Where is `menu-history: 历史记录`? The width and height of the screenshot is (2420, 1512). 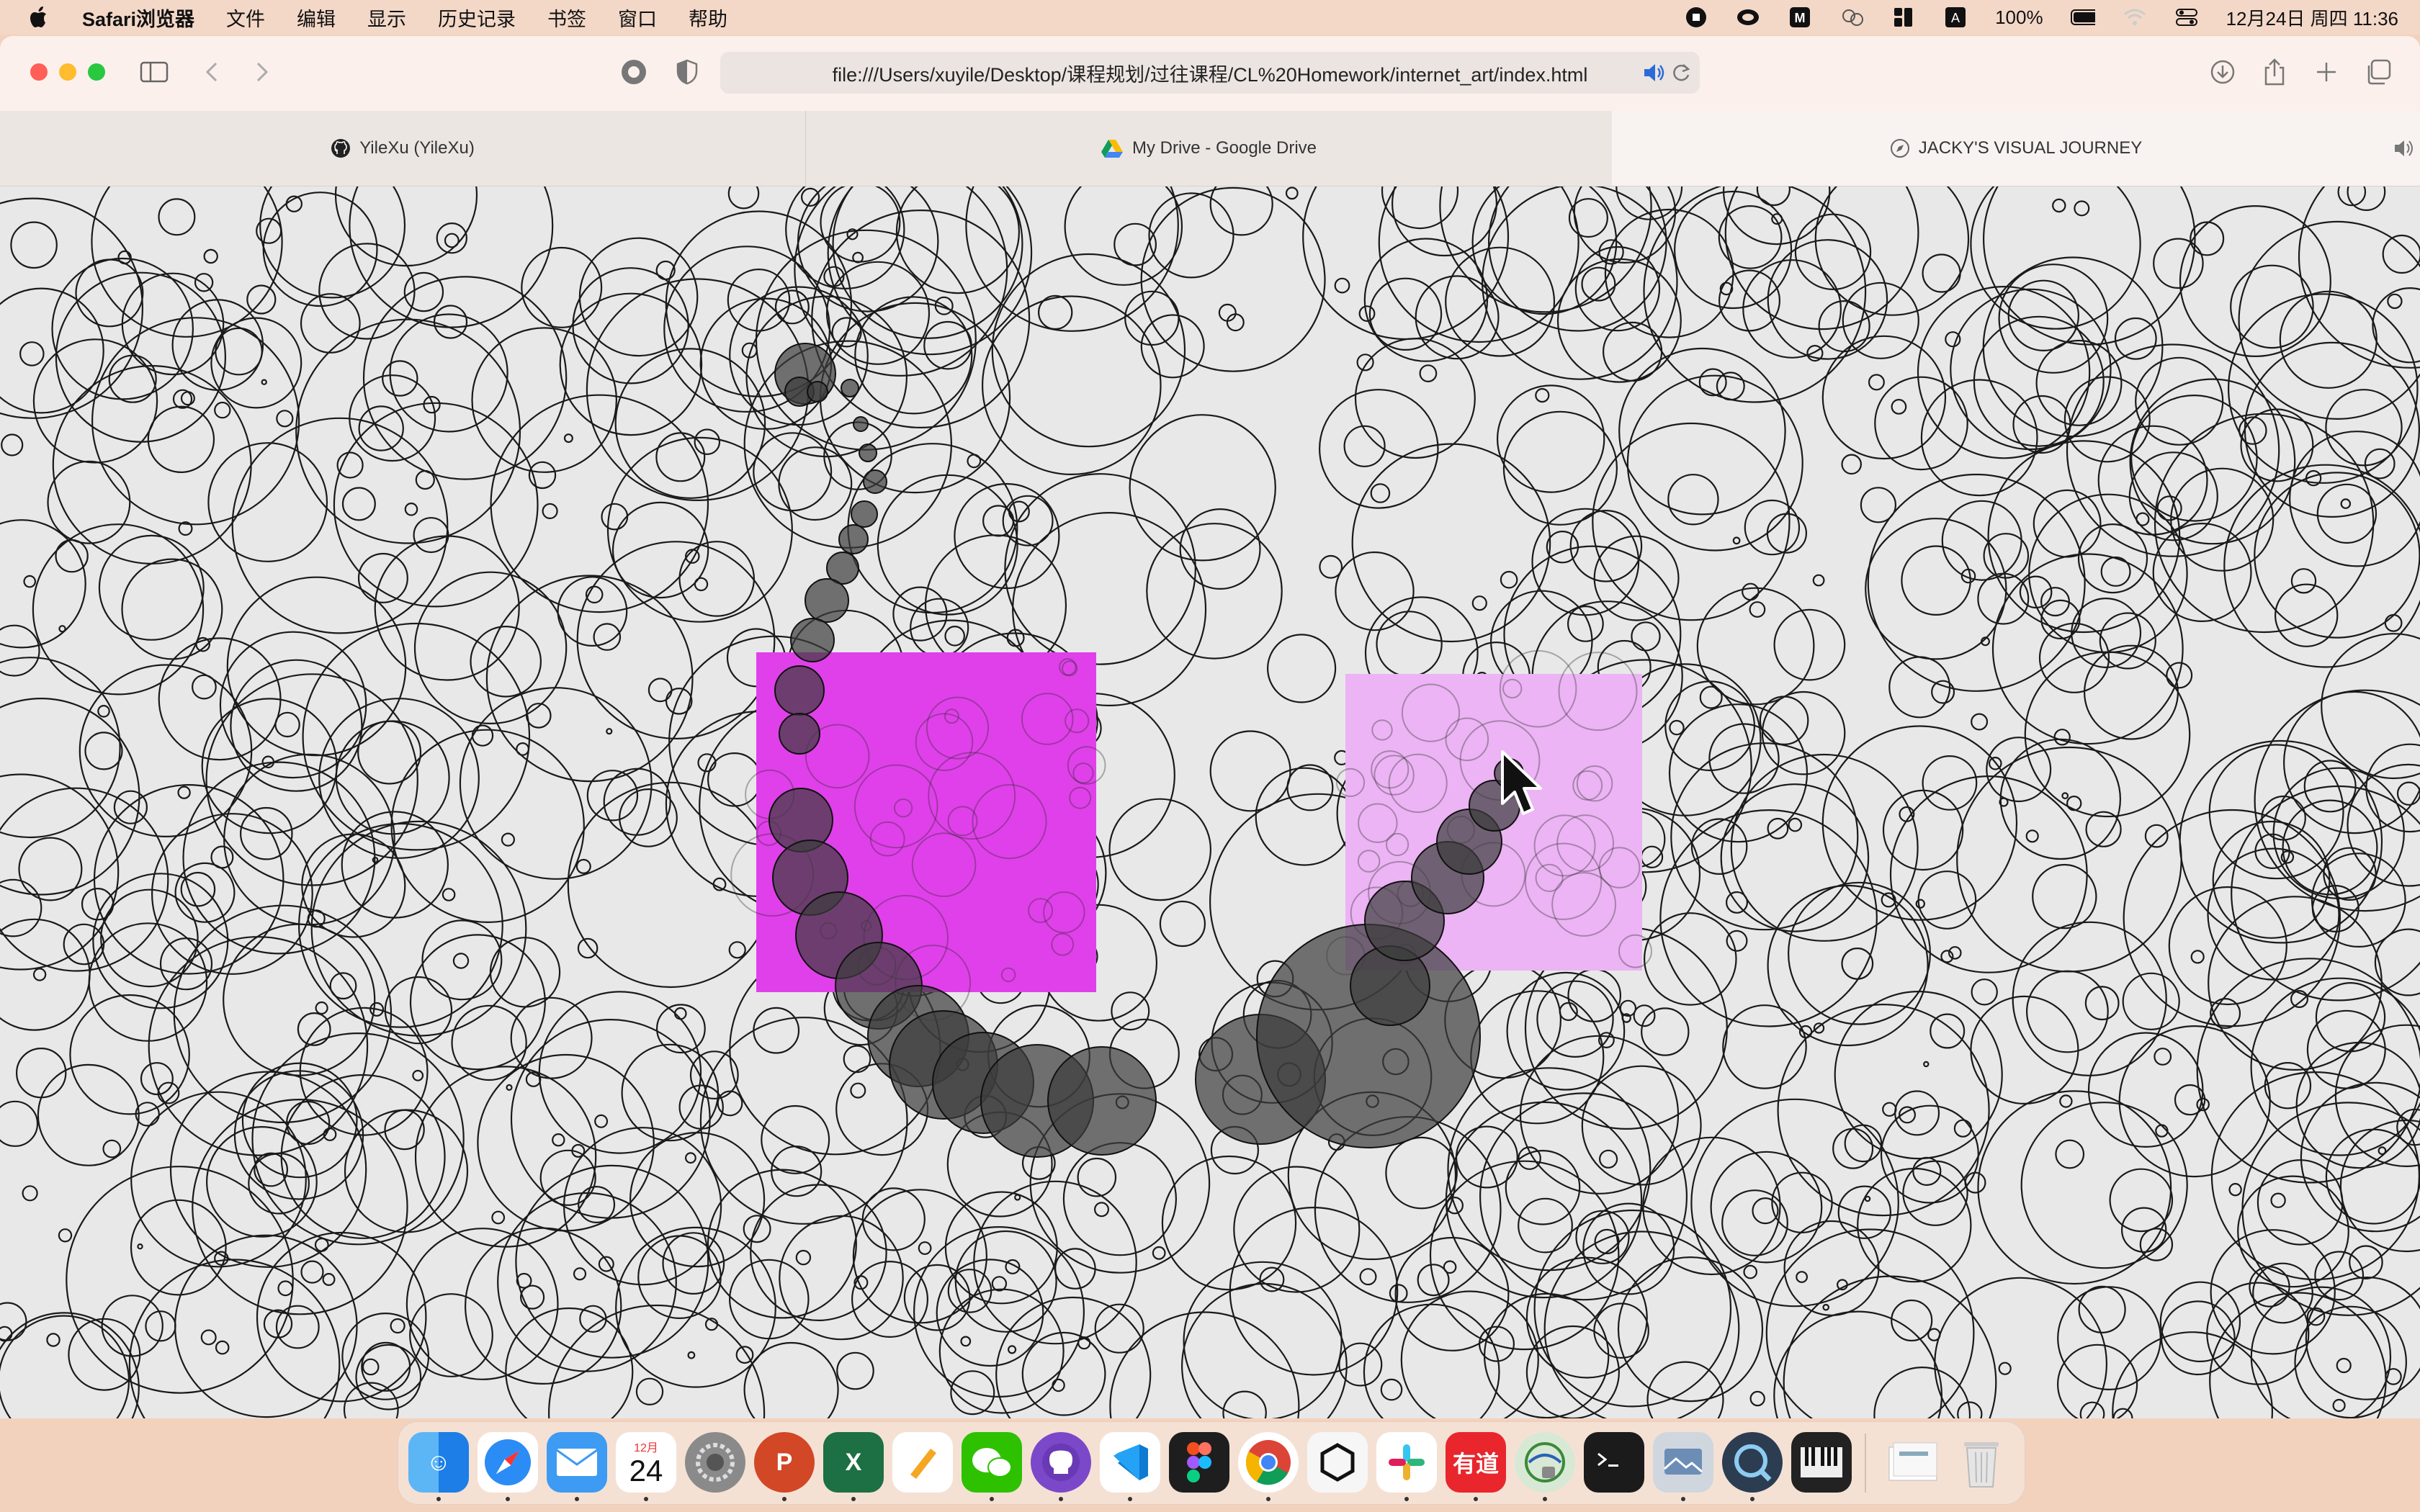
menu-history: 历史记录 is located at coordinates (477, 18).